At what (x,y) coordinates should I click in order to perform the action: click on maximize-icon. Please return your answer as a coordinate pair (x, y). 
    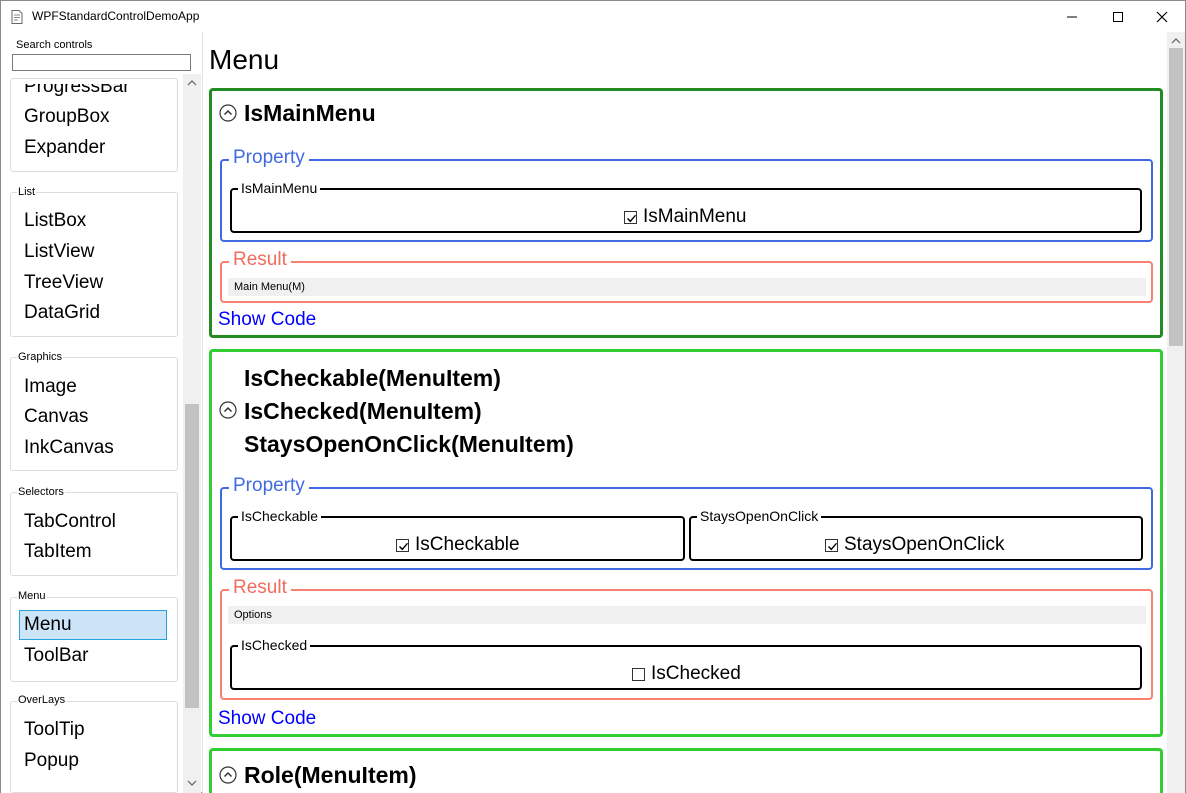
    Looking at the image, I should click on (1118, 17).